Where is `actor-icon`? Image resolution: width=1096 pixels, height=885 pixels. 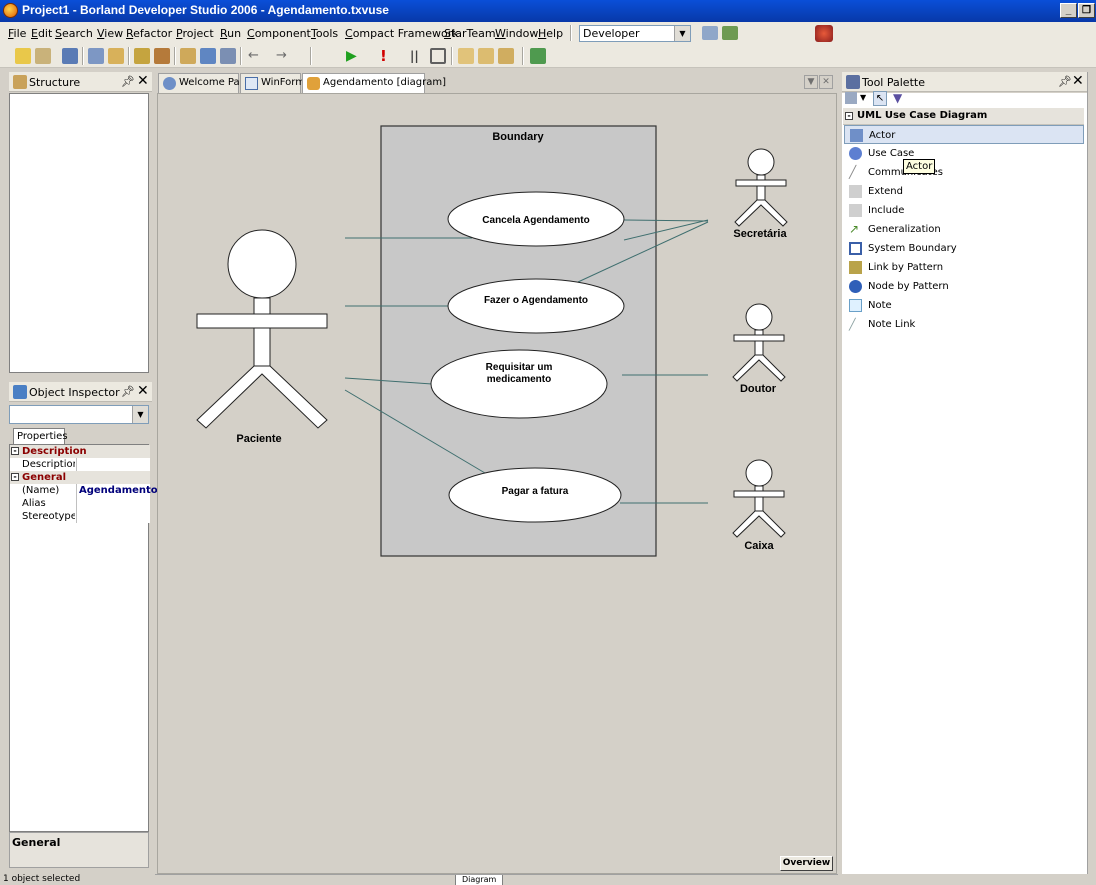 actor-icon is located at coordinates (856, 135).